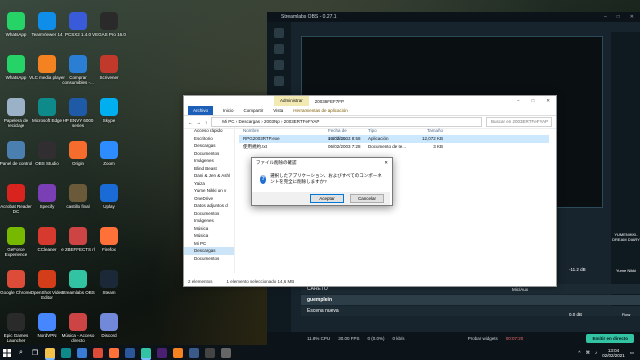 The image size is (640, 360). What do you see at coordinates (626, 314) in the screenshot?
I see `desktop-label: Flow` at bounding box center [626, 314].